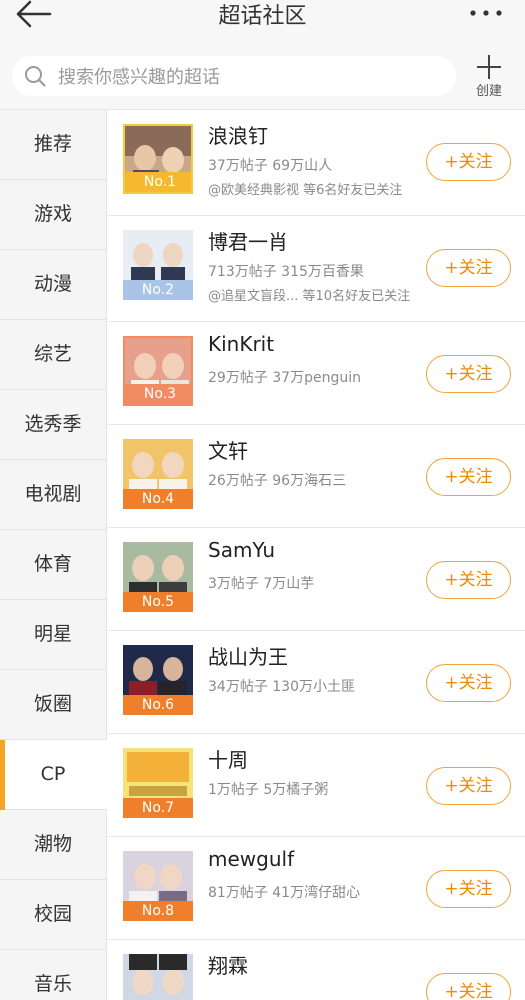 The height and width of the screenshot is (1000, 525). I want to click on list-item: No.6 战山为王 34万帖子 130万小土匪 +关注, so click(316, 682).